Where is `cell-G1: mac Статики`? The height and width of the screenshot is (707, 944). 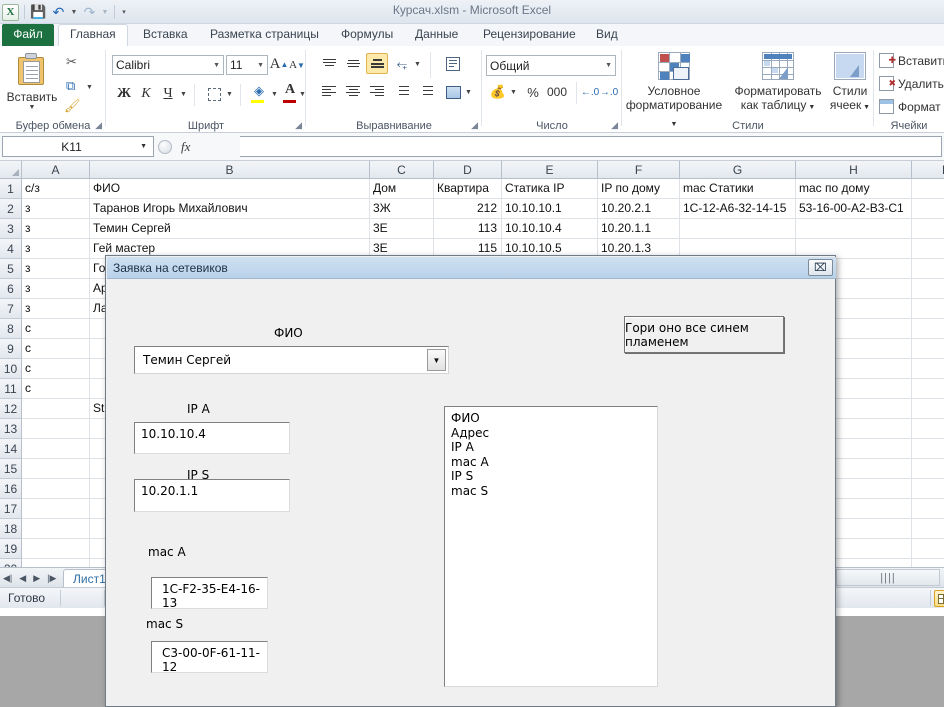 cell-G1: mac Статики is located at coordinates (738, 189).